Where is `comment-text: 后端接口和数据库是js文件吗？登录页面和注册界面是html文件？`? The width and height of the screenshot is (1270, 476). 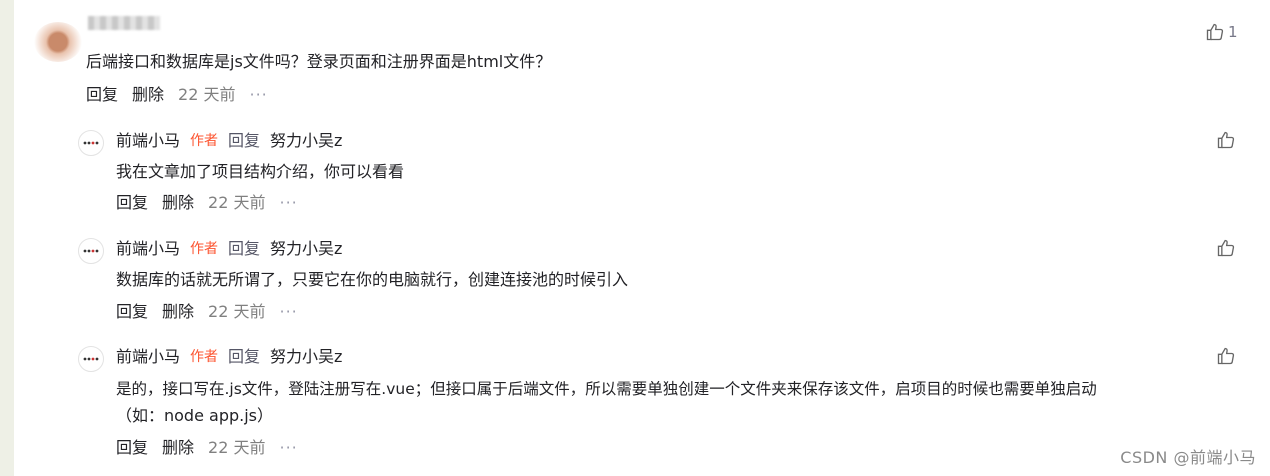
comment-text: 后端接口和数据库是js文件吗？登录页面和注册界面是html文件？ is located at coordinates (319, 61).